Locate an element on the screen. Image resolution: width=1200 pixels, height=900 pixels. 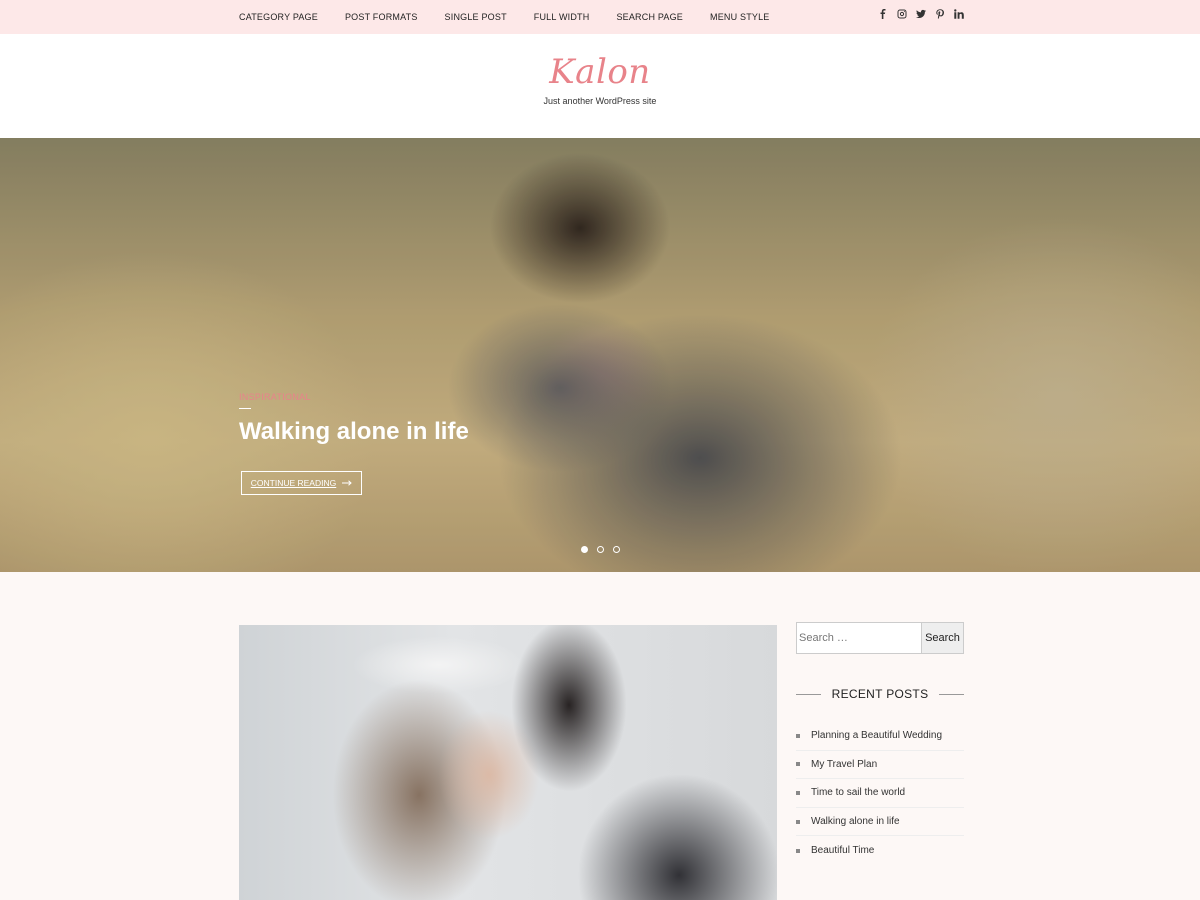
instagram-icon is located at coordinates (902, 14).